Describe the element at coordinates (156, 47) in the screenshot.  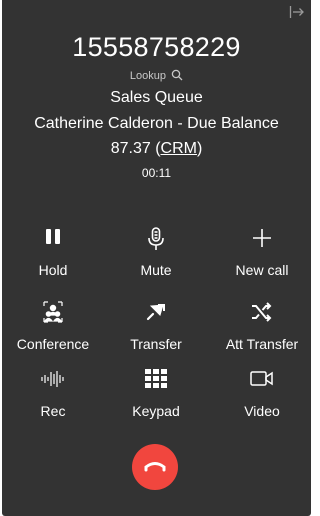
I see `phone-number: 15558758229` at that location.